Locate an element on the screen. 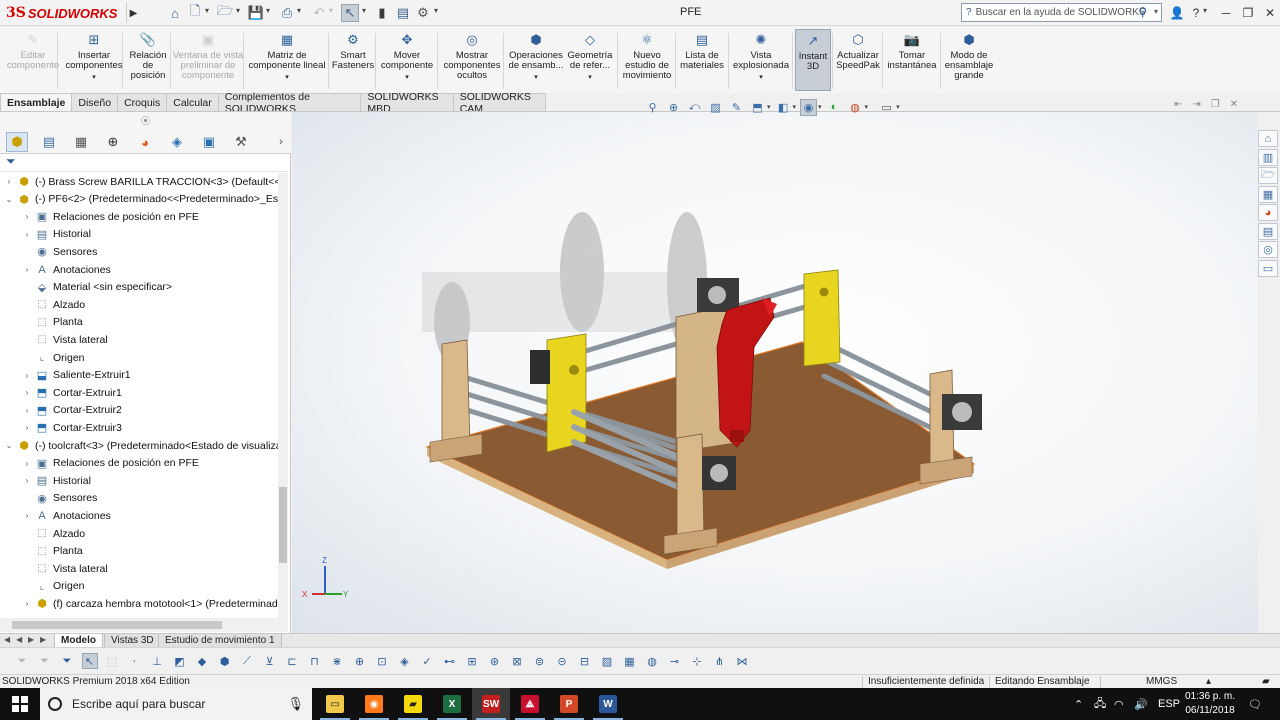 The height and width of the screenshot is (720, 1280). file-explorer-icon: 🗁 is located at coordinates (1268, 175).